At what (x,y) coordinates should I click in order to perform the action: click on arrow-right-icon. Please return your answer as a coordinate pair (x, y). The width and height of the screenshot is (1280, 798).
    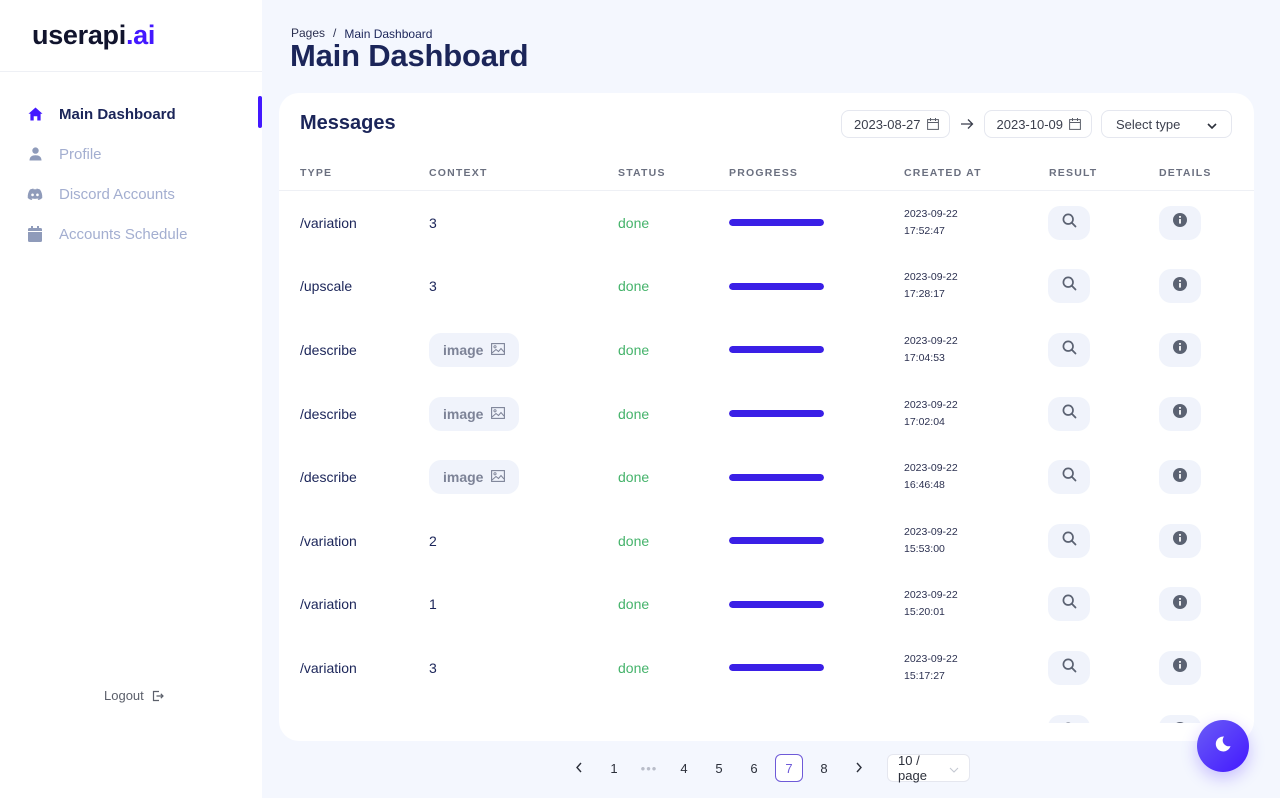
    Looking at the image, I should click on (967, 124).